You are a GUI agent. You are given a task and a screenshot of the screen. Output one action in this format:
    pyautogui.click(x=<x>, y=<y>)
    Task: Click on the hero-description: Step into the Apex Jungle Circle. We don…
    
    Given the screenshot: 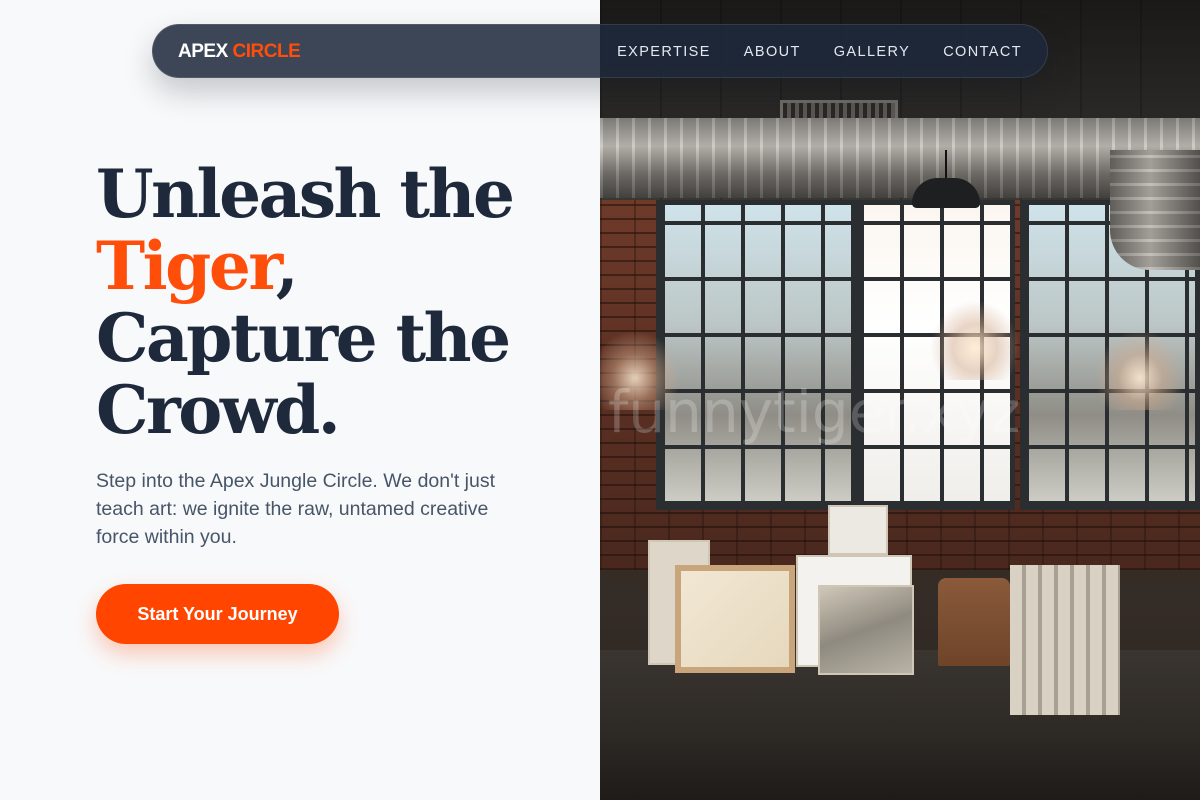 What is the action you would take?
    pyautogui.click(x=296, y=509)
    